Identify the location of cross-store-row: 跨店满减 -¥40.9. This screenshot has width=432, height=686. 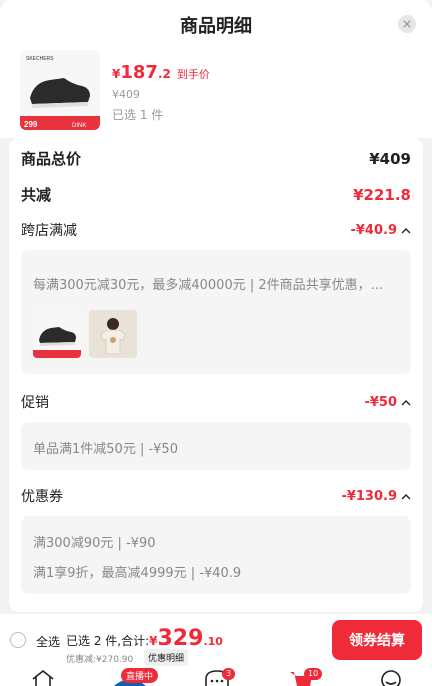
(216, 230).